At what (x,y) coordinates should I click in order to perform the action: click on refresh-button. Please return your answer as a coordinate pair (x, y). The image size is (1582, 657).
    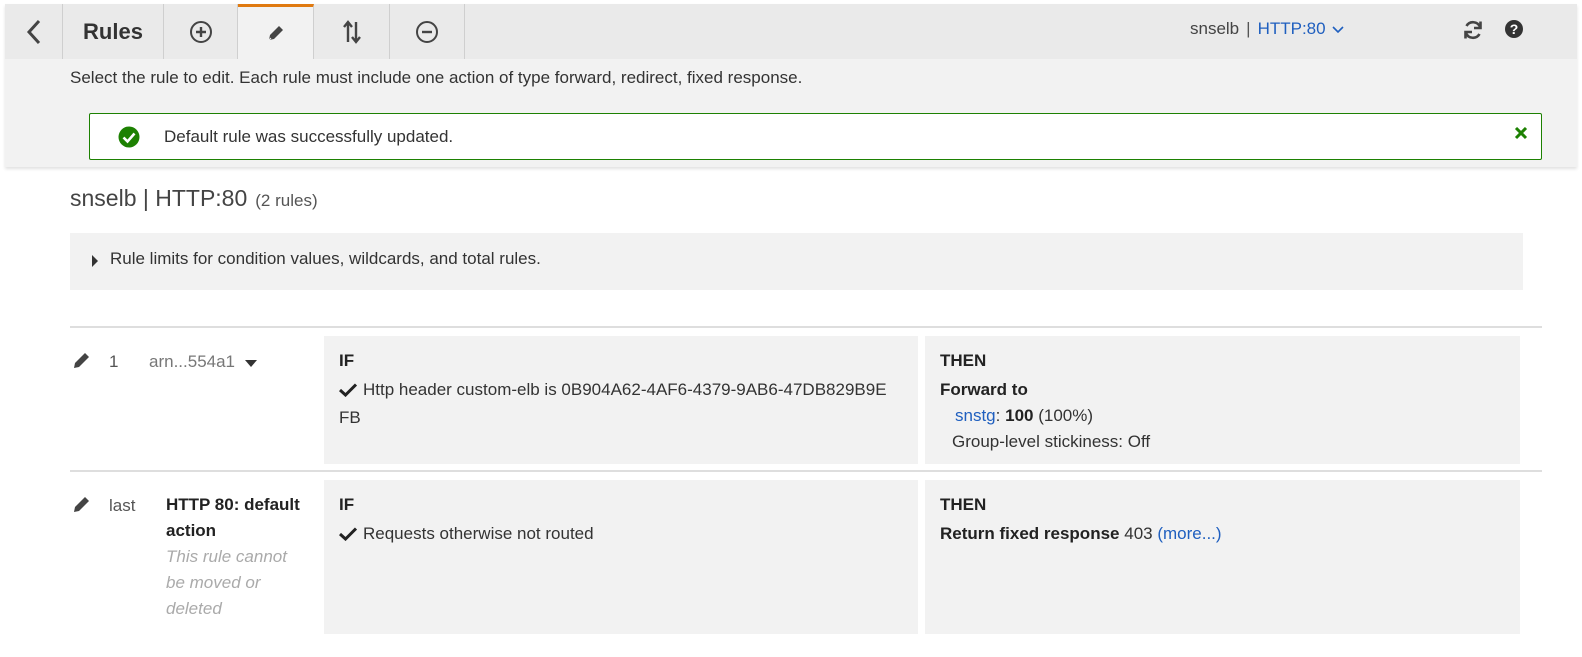
    Looking at the image, I should click on (1473, 32).